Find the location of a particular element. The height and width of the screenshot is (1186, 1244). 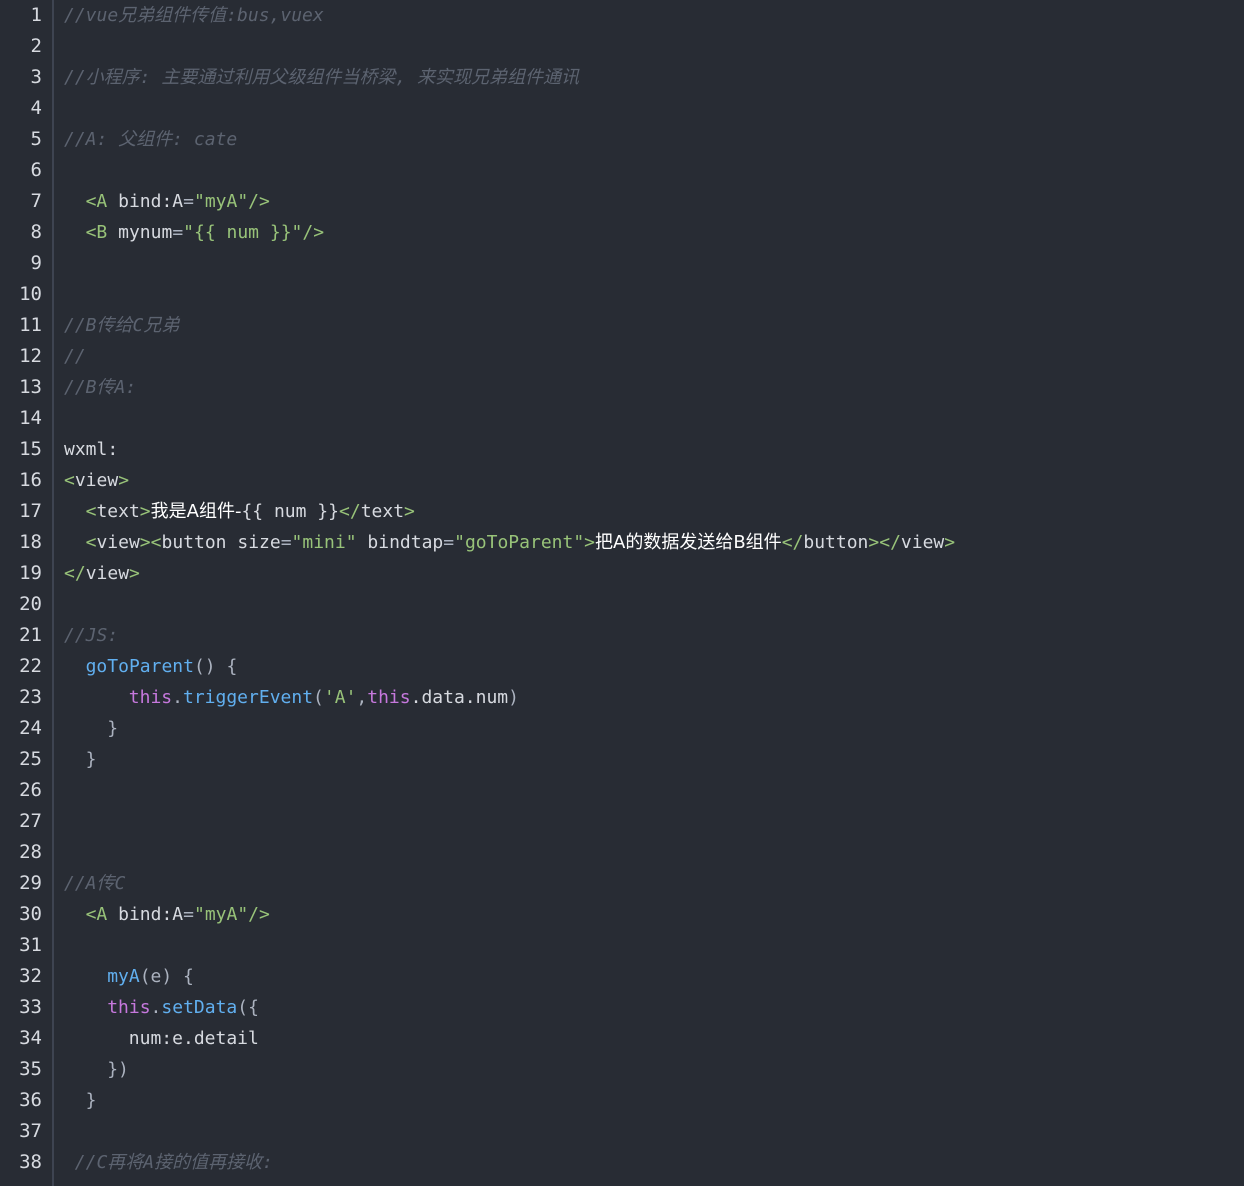

code-line: 22 goToParent() { is located at coordinates (622, 666).